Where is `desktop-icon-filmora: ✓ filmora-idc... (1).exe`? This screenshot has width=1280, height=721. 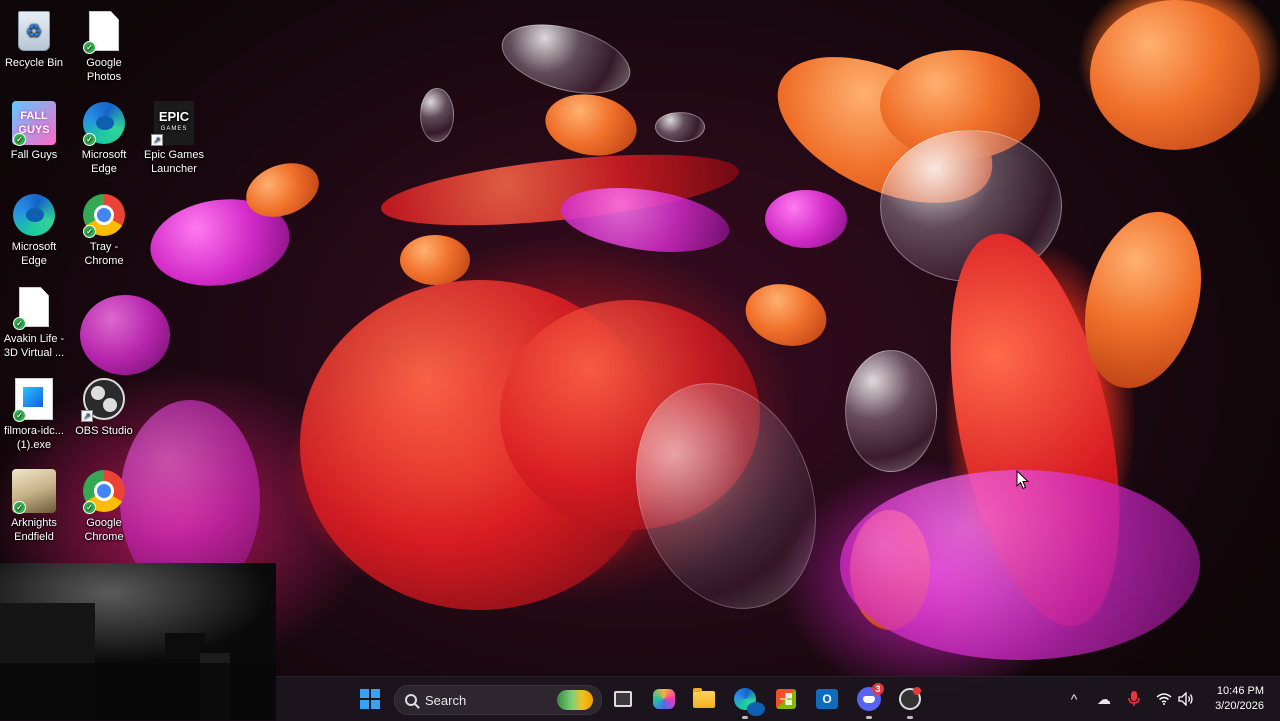 desktop-icon-filmora: ✓ filmora-idc... (1).exe is located at coordinates (34, 414).